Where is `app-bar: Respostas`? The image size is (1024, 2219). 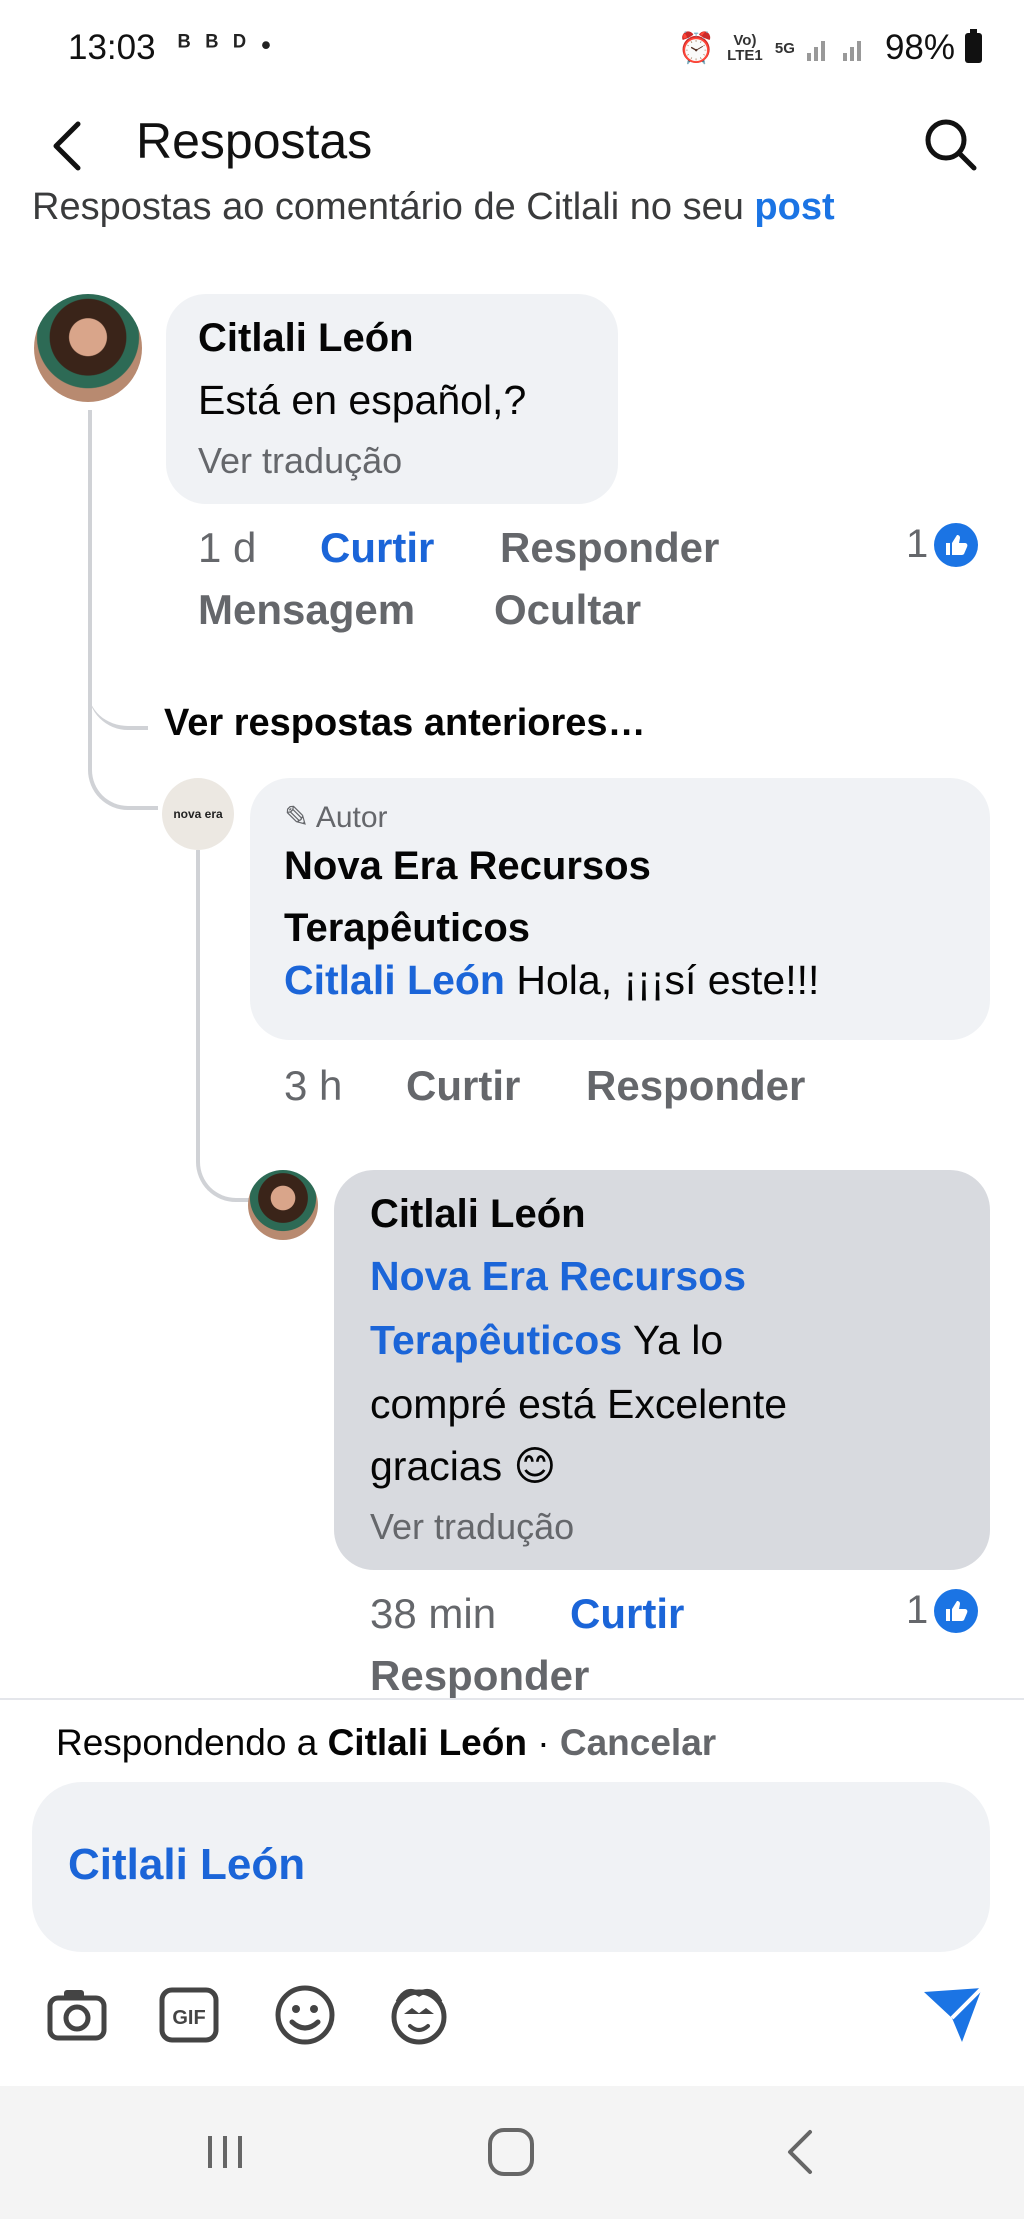
app-bar: Respostas is located at coordinates (512, 146).